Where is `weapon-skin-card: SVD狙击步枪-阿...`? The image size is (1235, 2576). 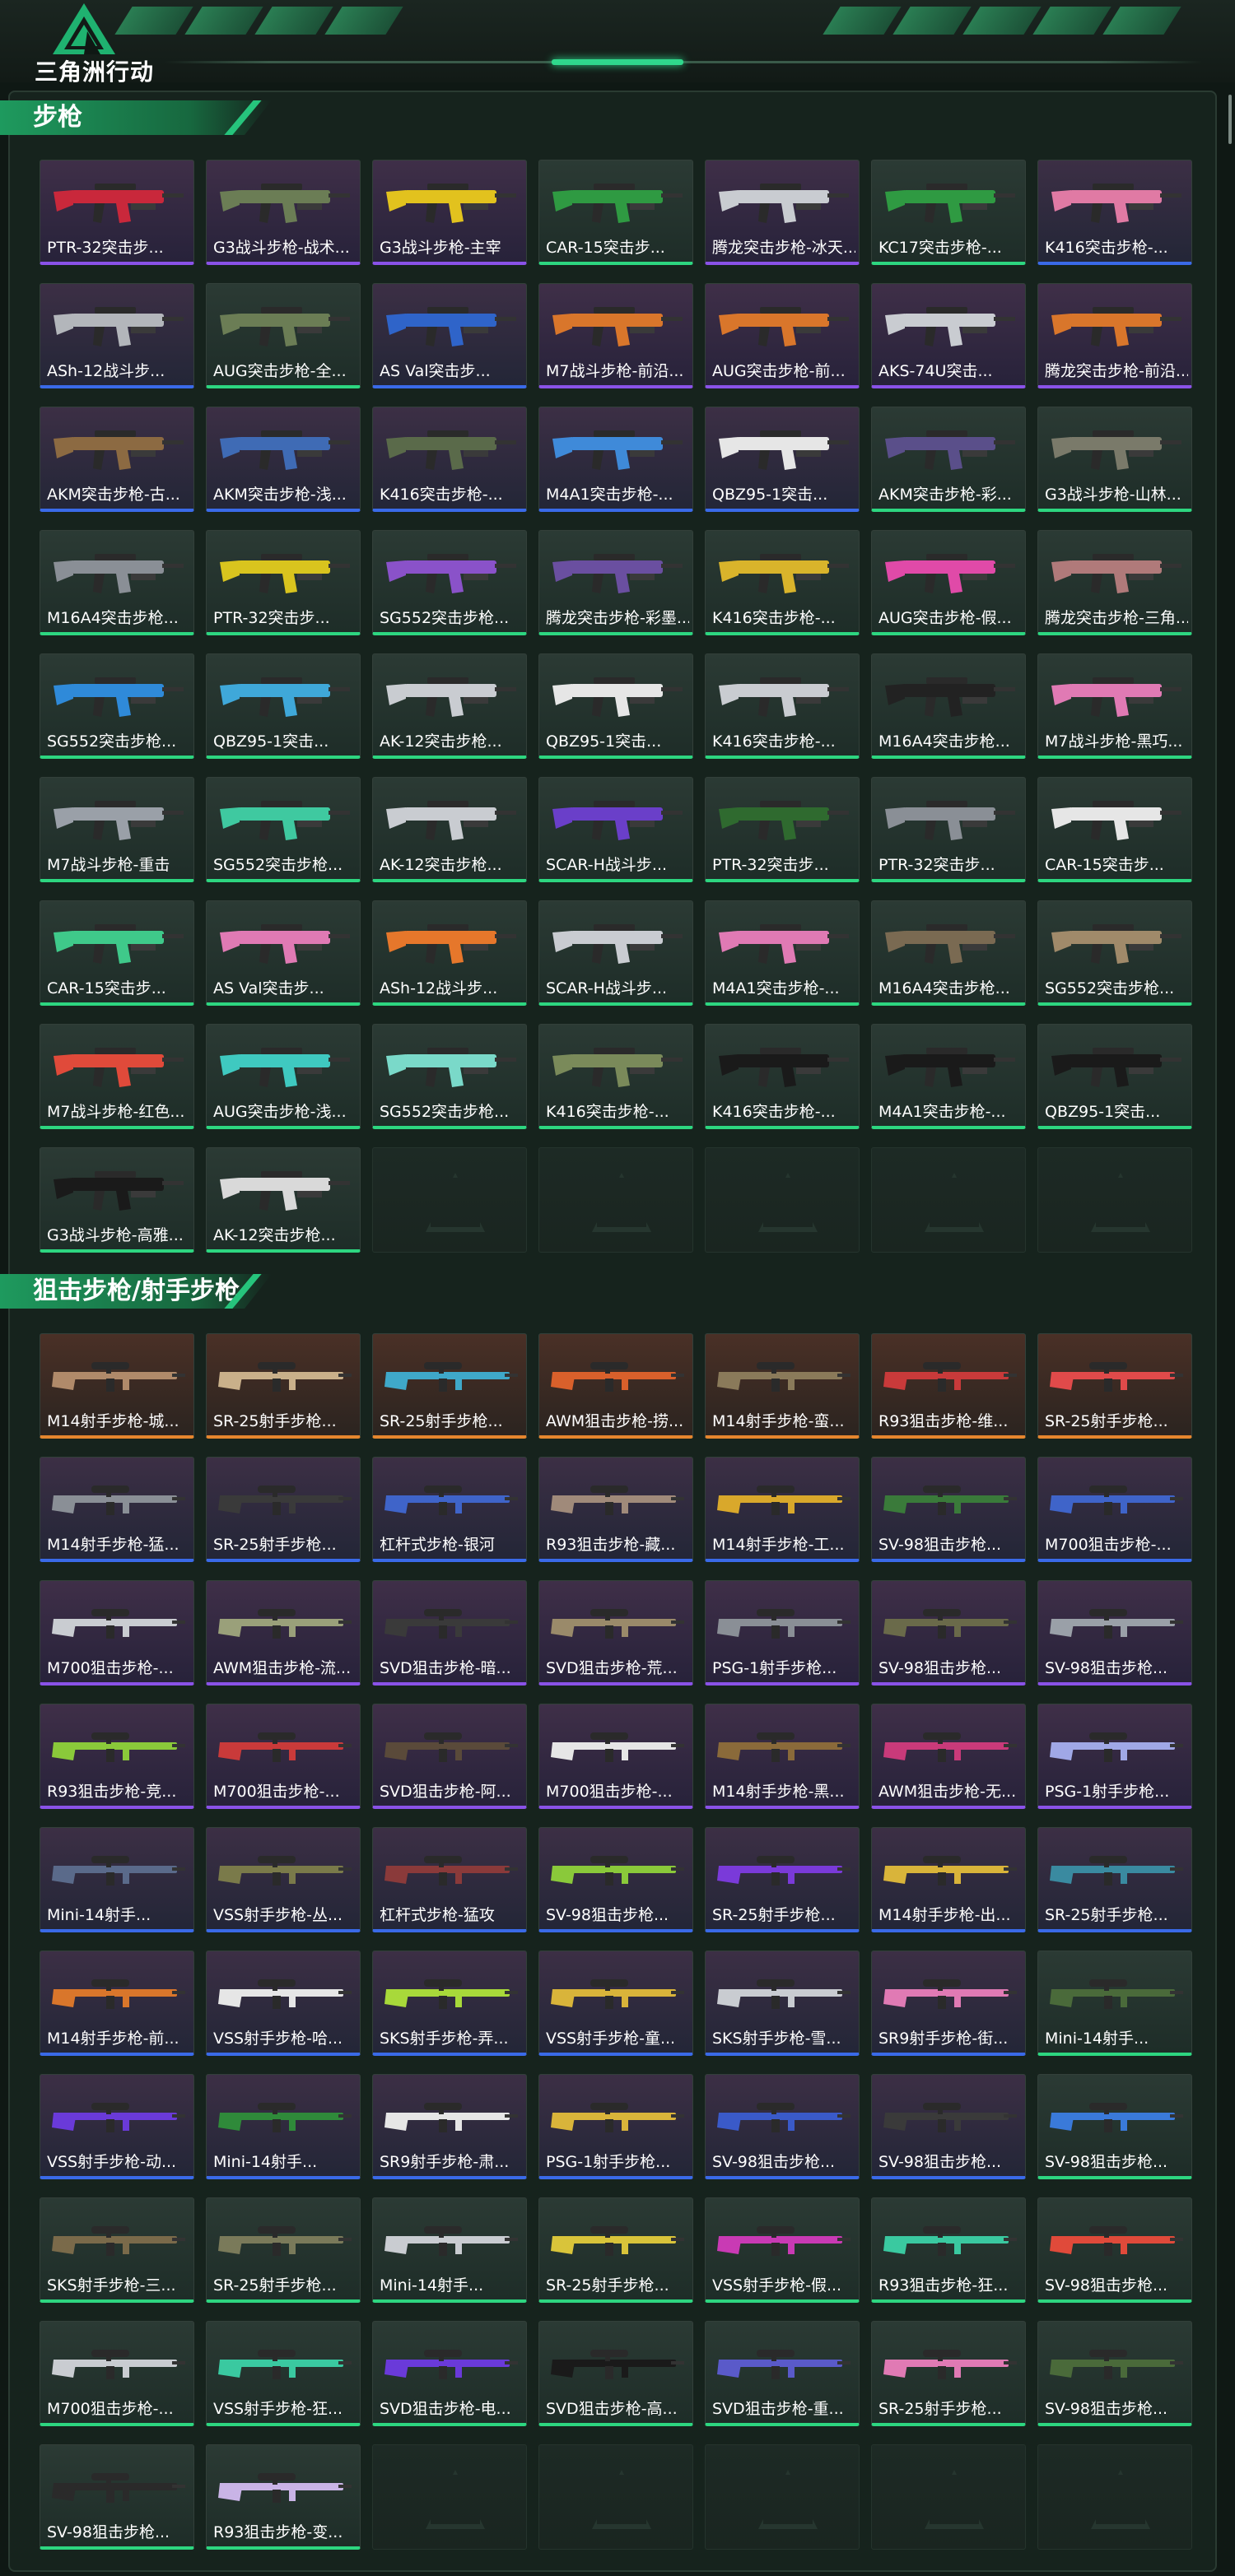 weapon-skin-card: SVD狙击步枪-阿... is located at coordinates (449, 1756).